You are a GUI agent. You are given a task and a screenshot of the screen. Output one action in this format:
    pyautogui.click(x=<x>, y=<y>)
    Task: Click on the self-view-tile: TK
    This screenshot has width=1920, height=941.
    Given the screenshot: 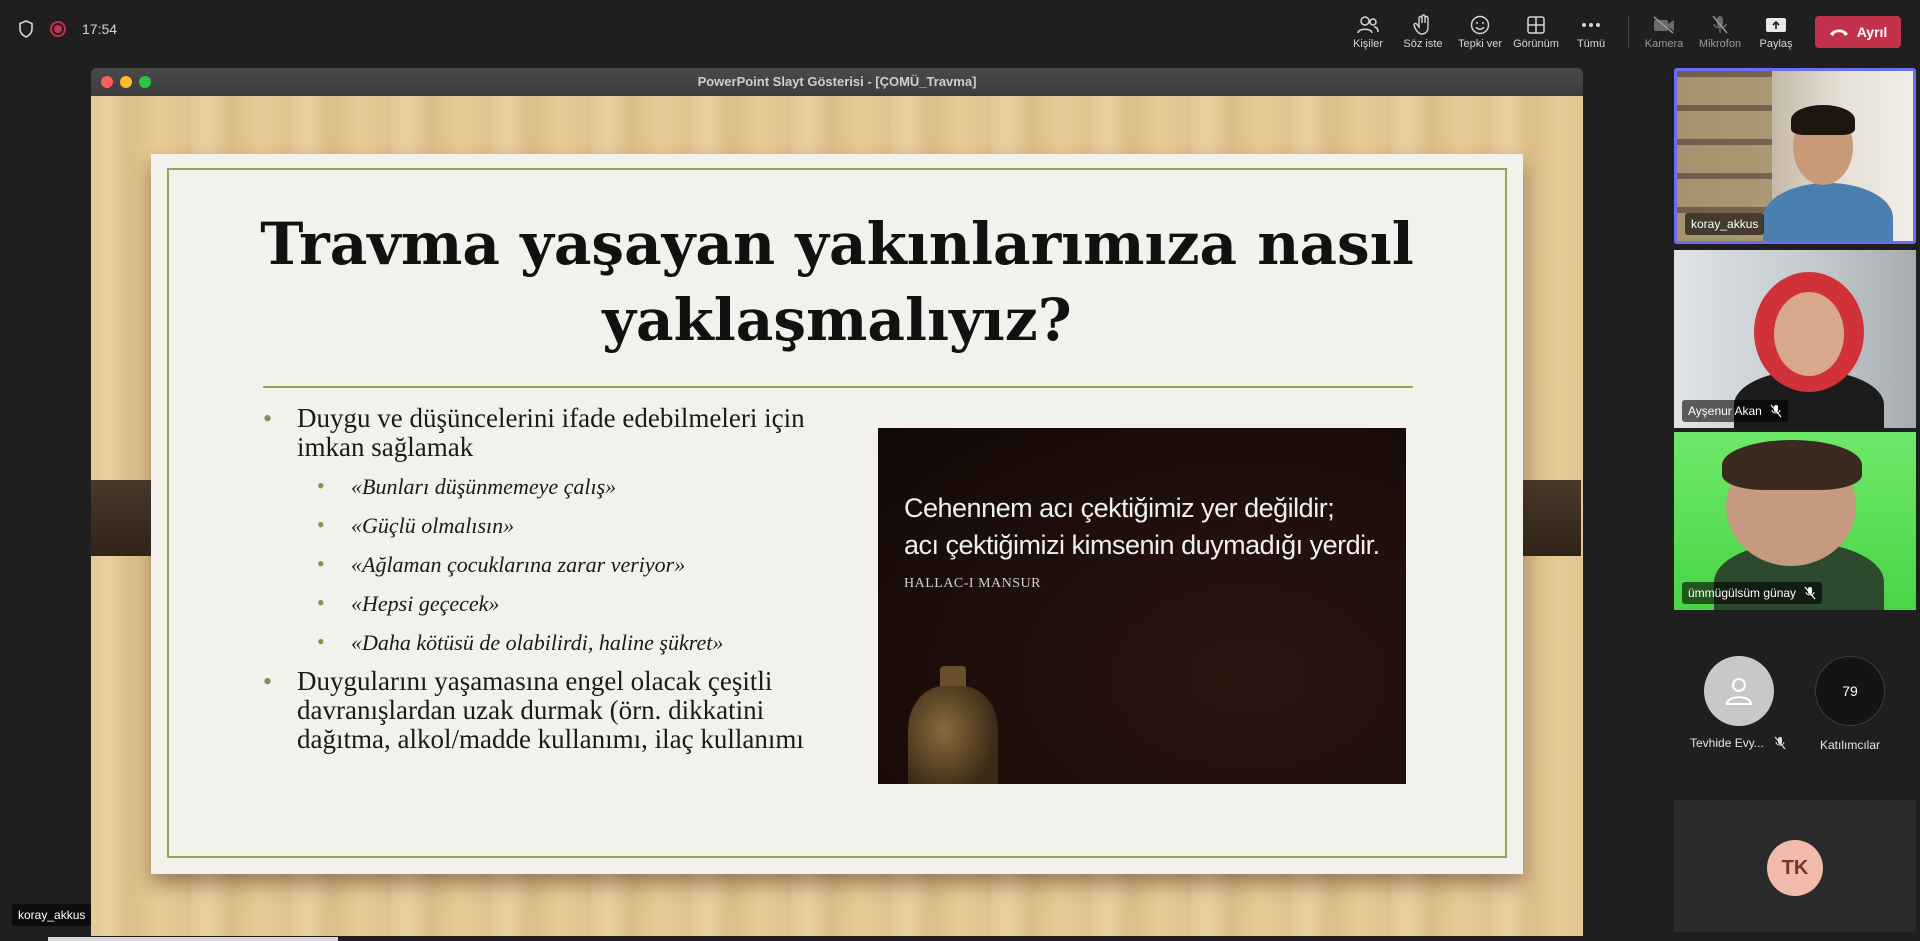 What is the action you would take?
    pyautogui.click(x=1795, y=866)
    